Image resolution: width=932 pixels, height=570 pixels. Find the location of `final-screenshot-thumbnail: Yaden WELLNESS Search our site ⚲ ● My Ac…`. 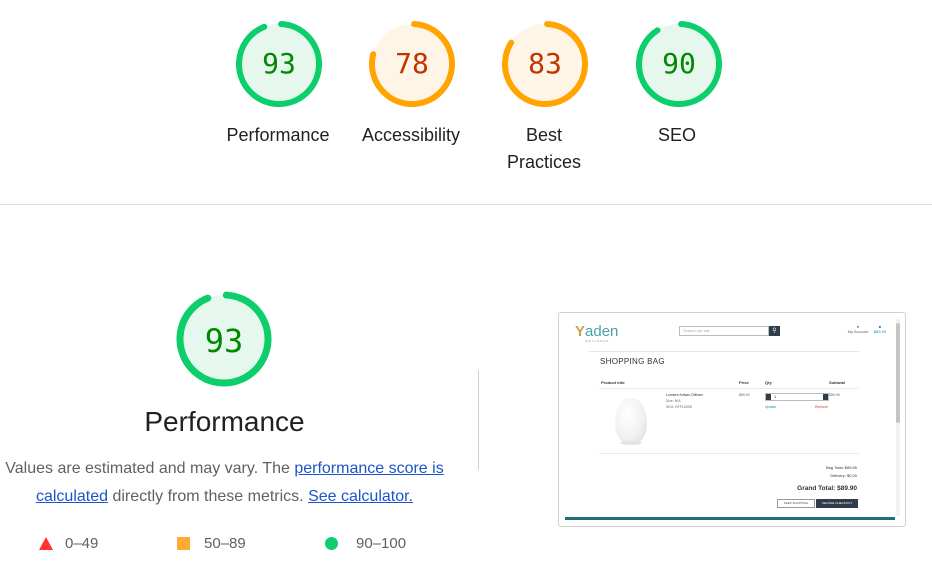

final-screenshot-thumbnail: Yaden WELLNESS Search our site ⚲ ● My Ac… is located at coordinates (732, 419).